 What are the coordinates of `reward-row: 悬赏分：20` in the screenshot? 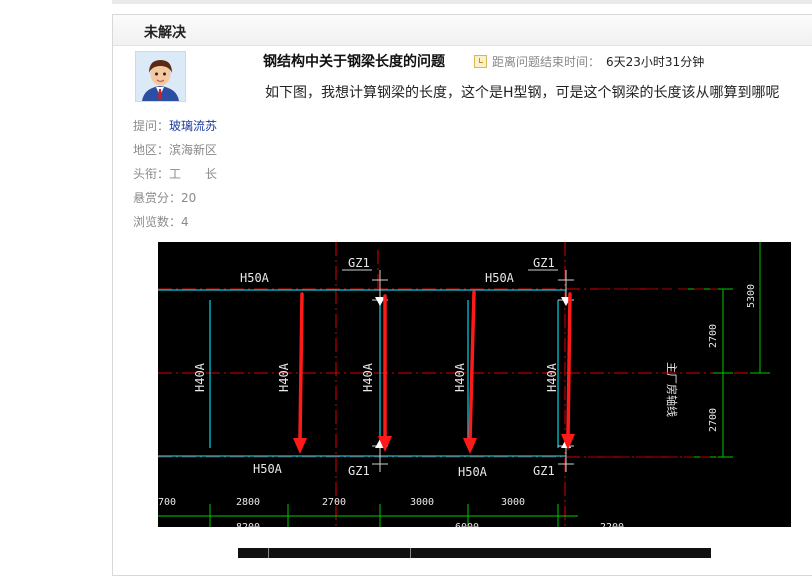 It's located at (165, 198).